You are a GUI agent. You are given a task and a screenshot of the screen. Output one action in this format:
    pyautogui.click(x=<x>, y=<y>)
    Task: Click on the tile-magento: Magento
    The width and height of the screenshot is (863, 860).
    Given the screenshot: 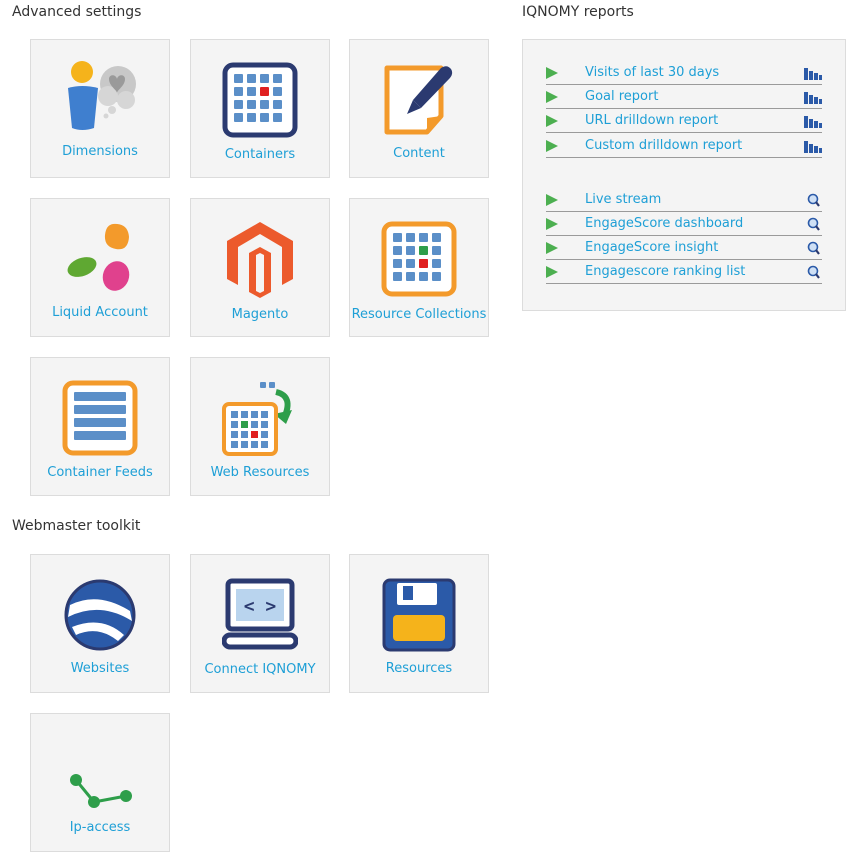 What is the action you would take?
    pyautogui.click(x=260, y=267)
    